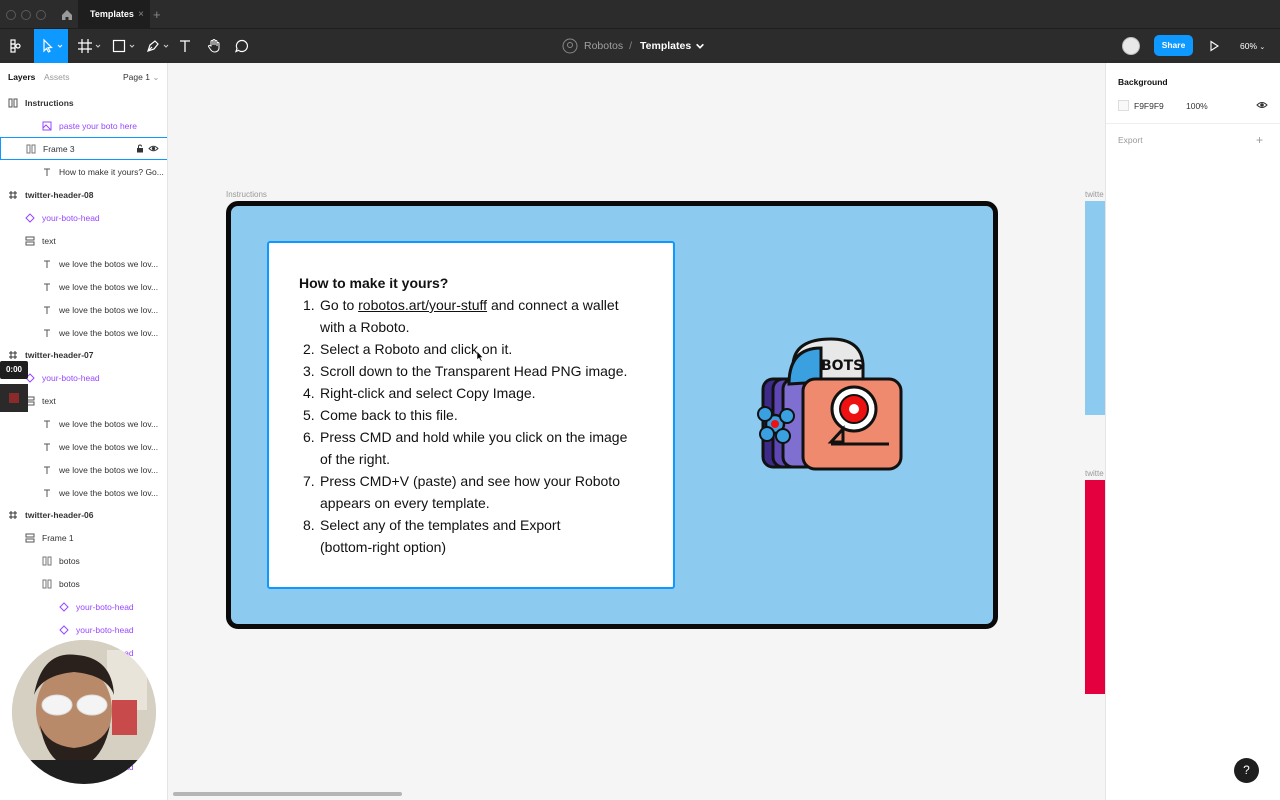 This screenshot has width=1280, height=800. What do you see at coordinates (58, 537) in the screenshot?
I see `layer-label: Frame 1` at bounding box center [58, 537].